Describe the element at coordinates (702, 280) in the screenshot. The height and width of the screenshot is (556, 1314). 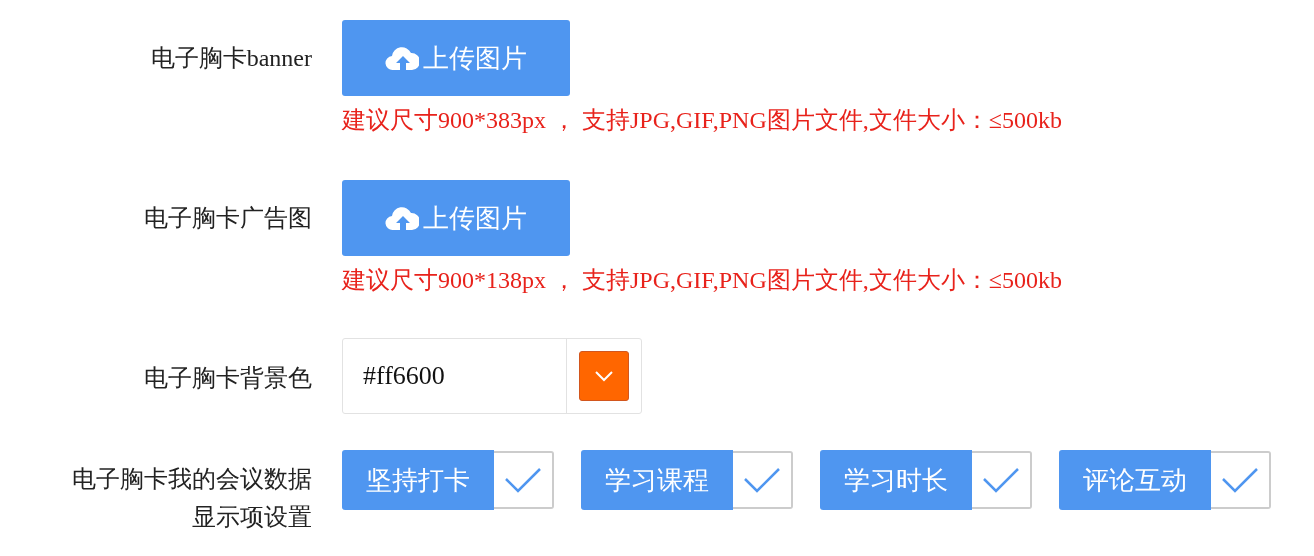
I see `hint-text: 建议尺寸900*138px ， 支持JPG,GIF,PNG图片文件,文件大小：≤500kb` at that location.